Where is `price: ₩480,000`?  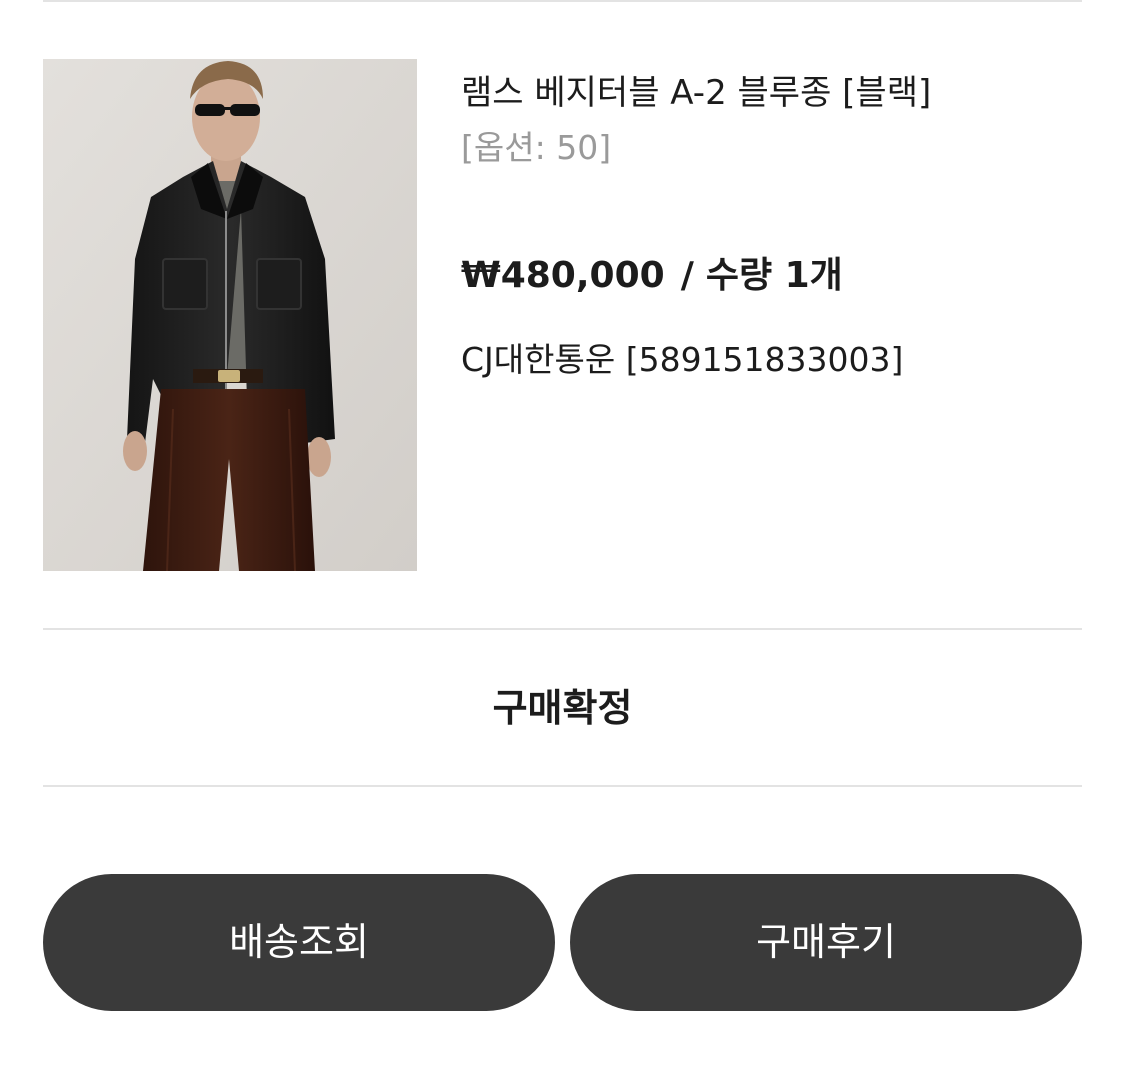
price: ₩480,000 is located at coordinates (563, 275).